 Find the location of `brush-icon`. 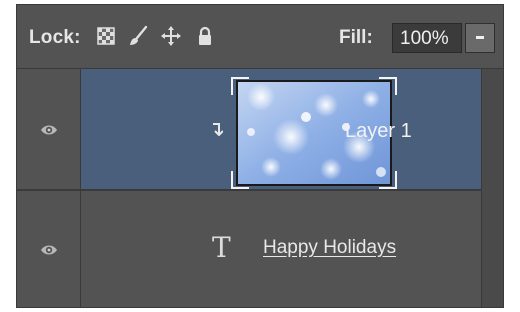

brush-icon is located at coordinates (138, 36).